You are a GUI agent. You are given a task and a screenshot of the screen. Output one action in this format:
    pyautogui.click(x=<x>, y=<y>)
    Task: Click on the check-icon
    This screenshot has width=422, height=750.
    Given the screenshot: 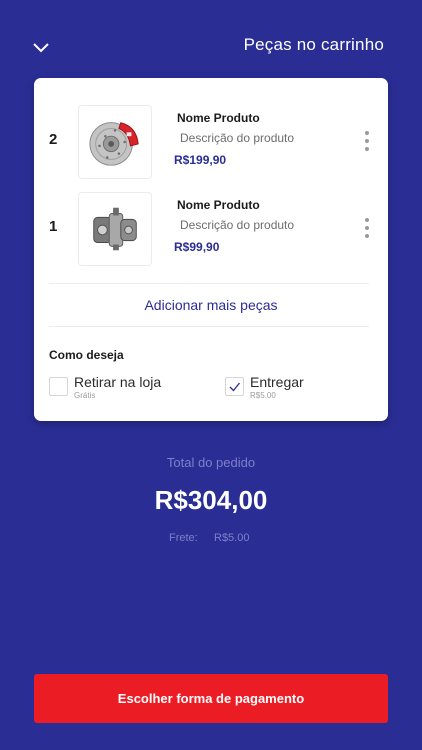 What is the action you would take?
    pyautogui.click(x=235, y=387)
    